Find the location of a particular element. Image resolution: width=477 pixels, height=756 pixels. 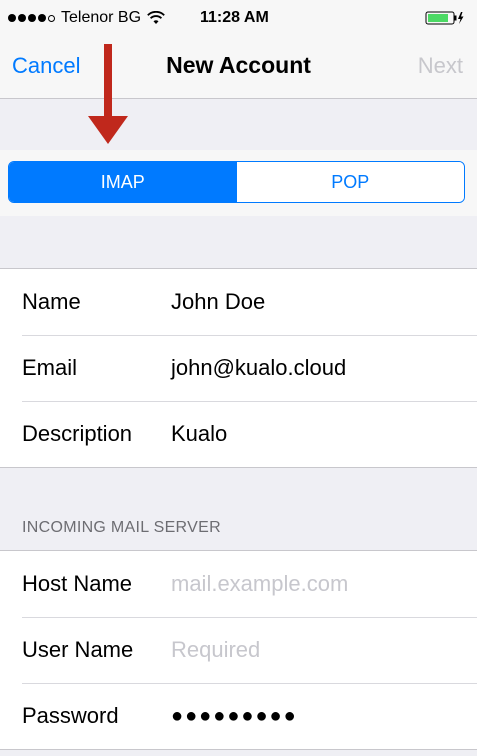

password-field: ●●●●●●●●● is located at coordinates (234, 716).